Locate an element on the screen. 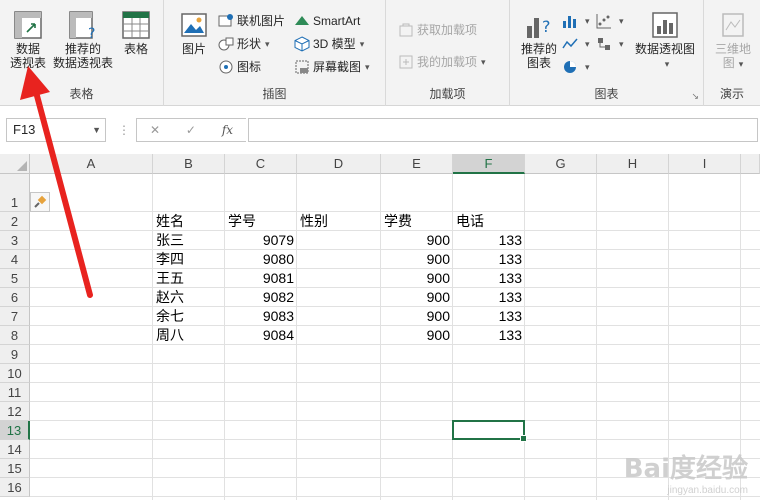 This screenshot has height=500, width=760. hierarchy-chart-icon is located at coordinates (604, 44).